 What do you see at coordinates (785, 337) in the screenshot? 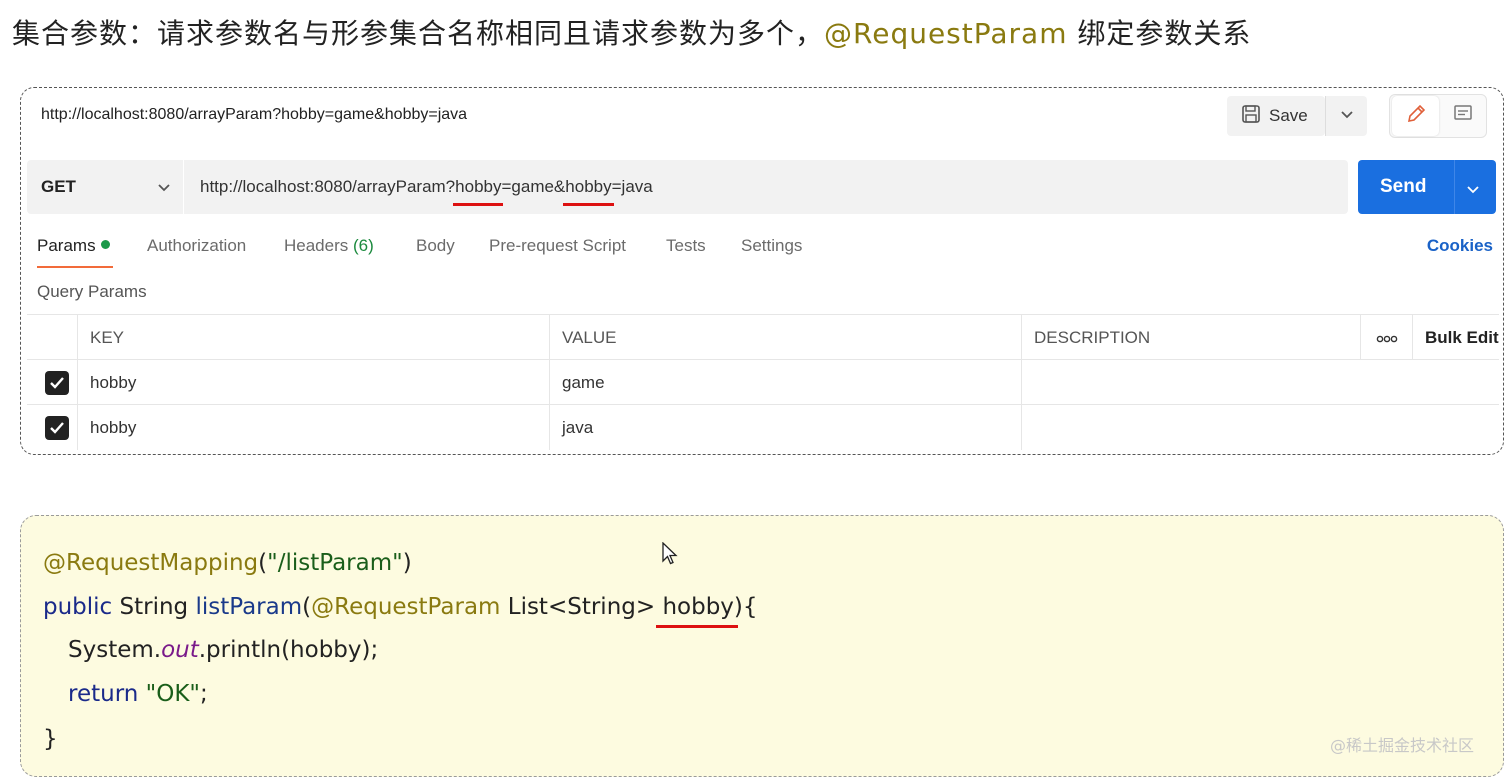
I see `column-header-value: VALUE` at bounding box center [785, 337].